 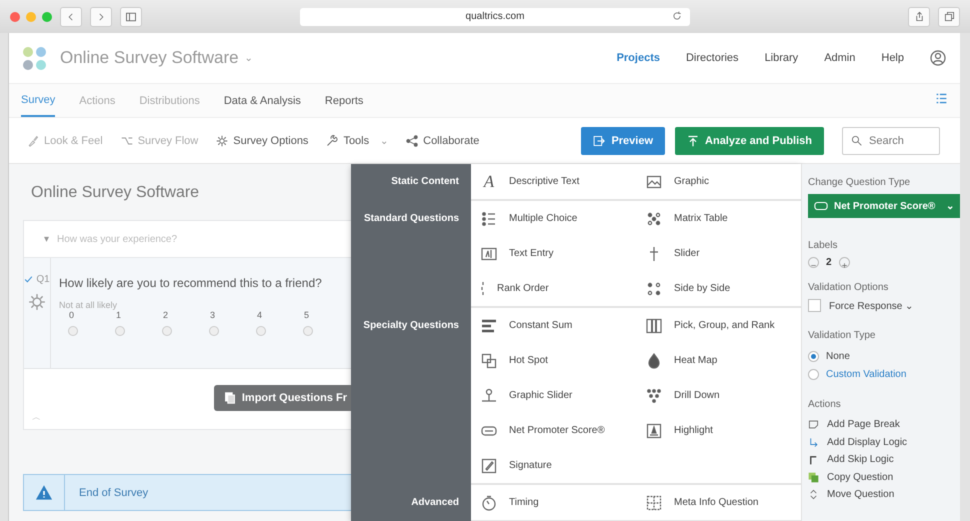 What do you see at coordinates (222, 140) in the screenshot?
I see `gear-icon` at bounding box center [222, 140].